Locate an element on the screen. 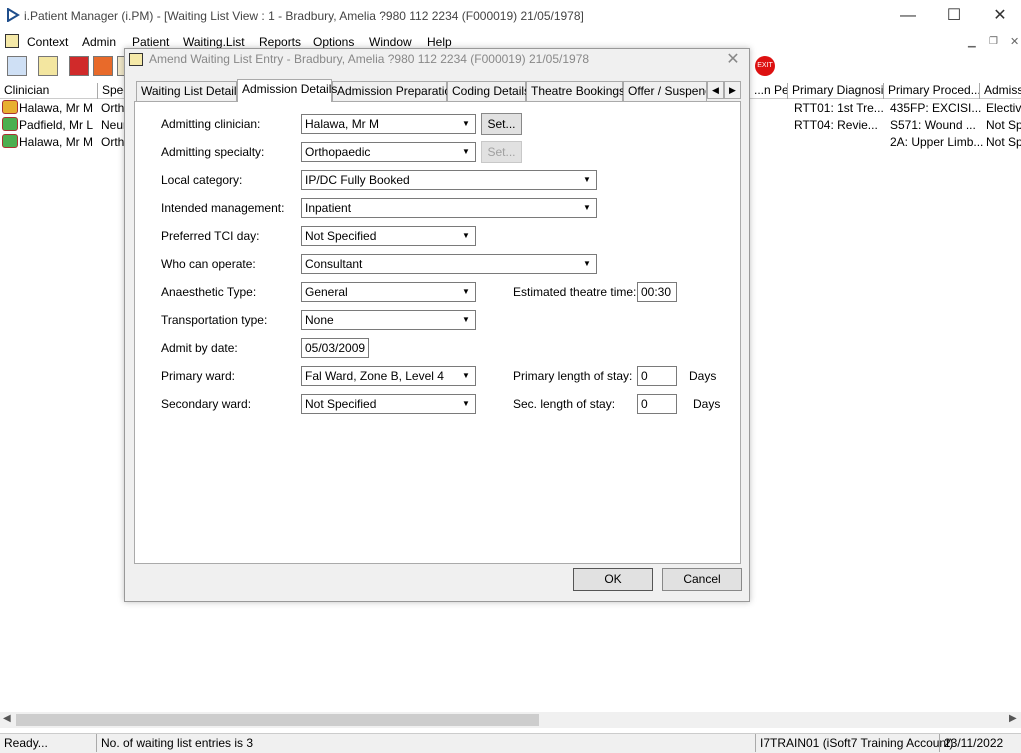  intended-management-label: Intended management: is located at coordinates (223, 208).